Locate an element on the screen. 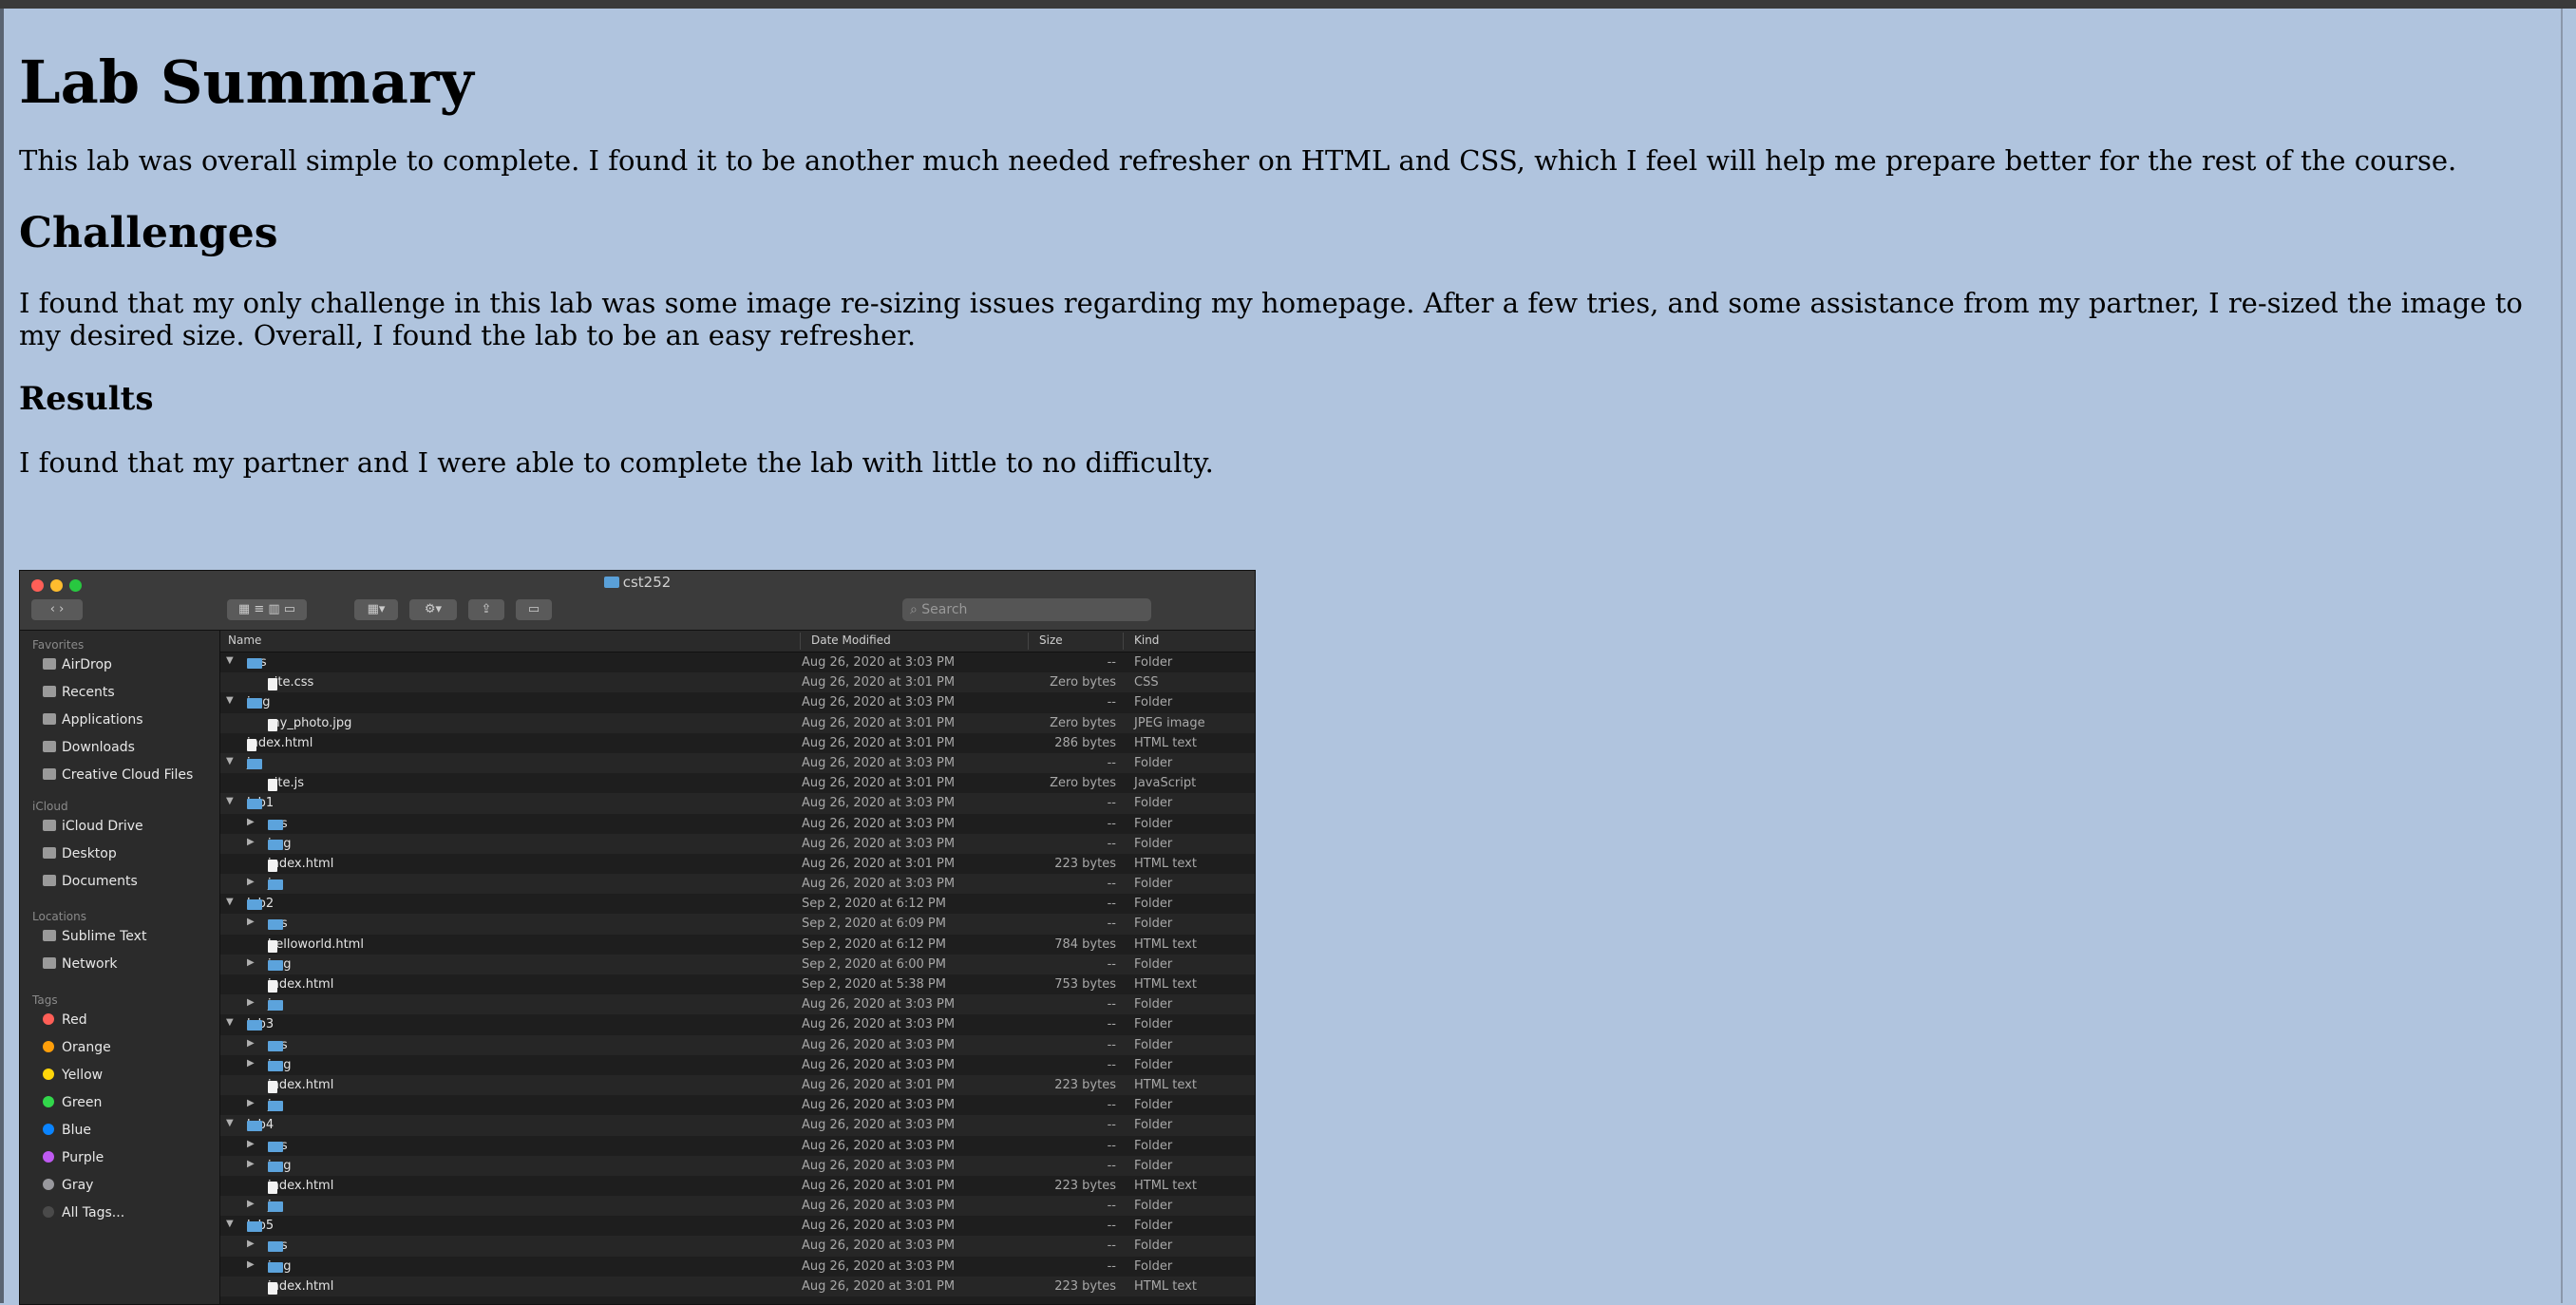 The width and height of the screenshot is (2576, 1305). page-scrollbar is located at coordinates (2568, 656).